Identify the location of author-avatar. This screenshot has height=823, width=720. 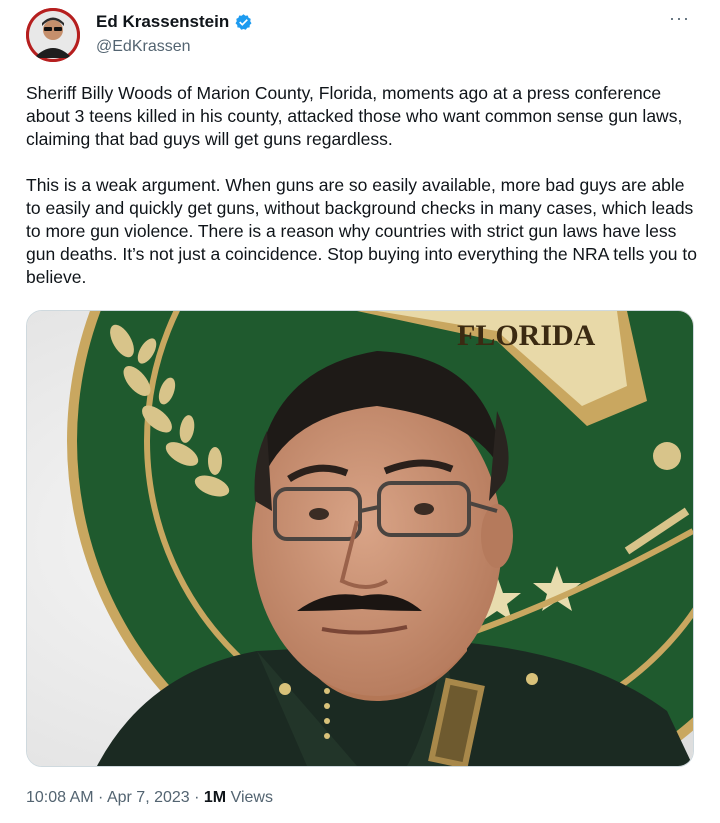
(53, 35).